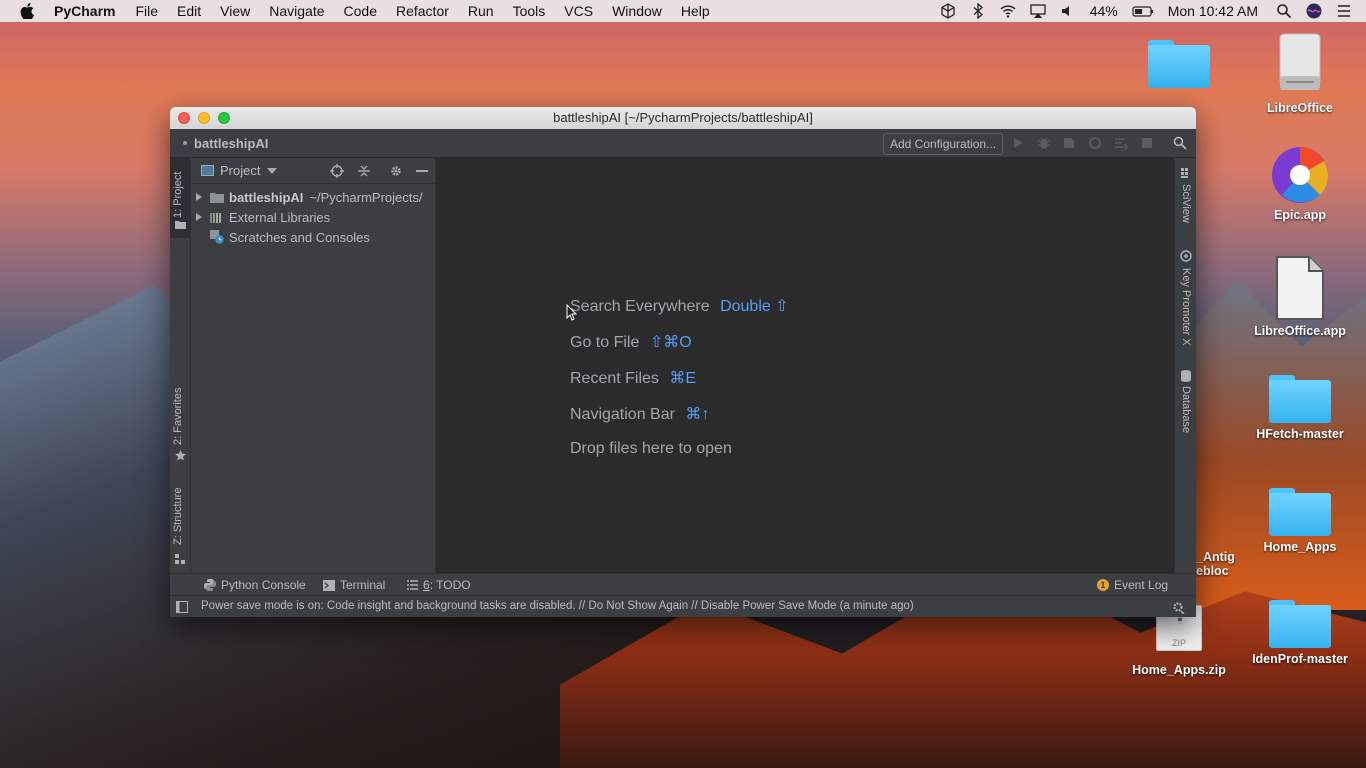  What do you see at coordinates (84, 11) in the screenshot?
I see `menu-app-name: PyCharm` at bounding box center [84, 11].